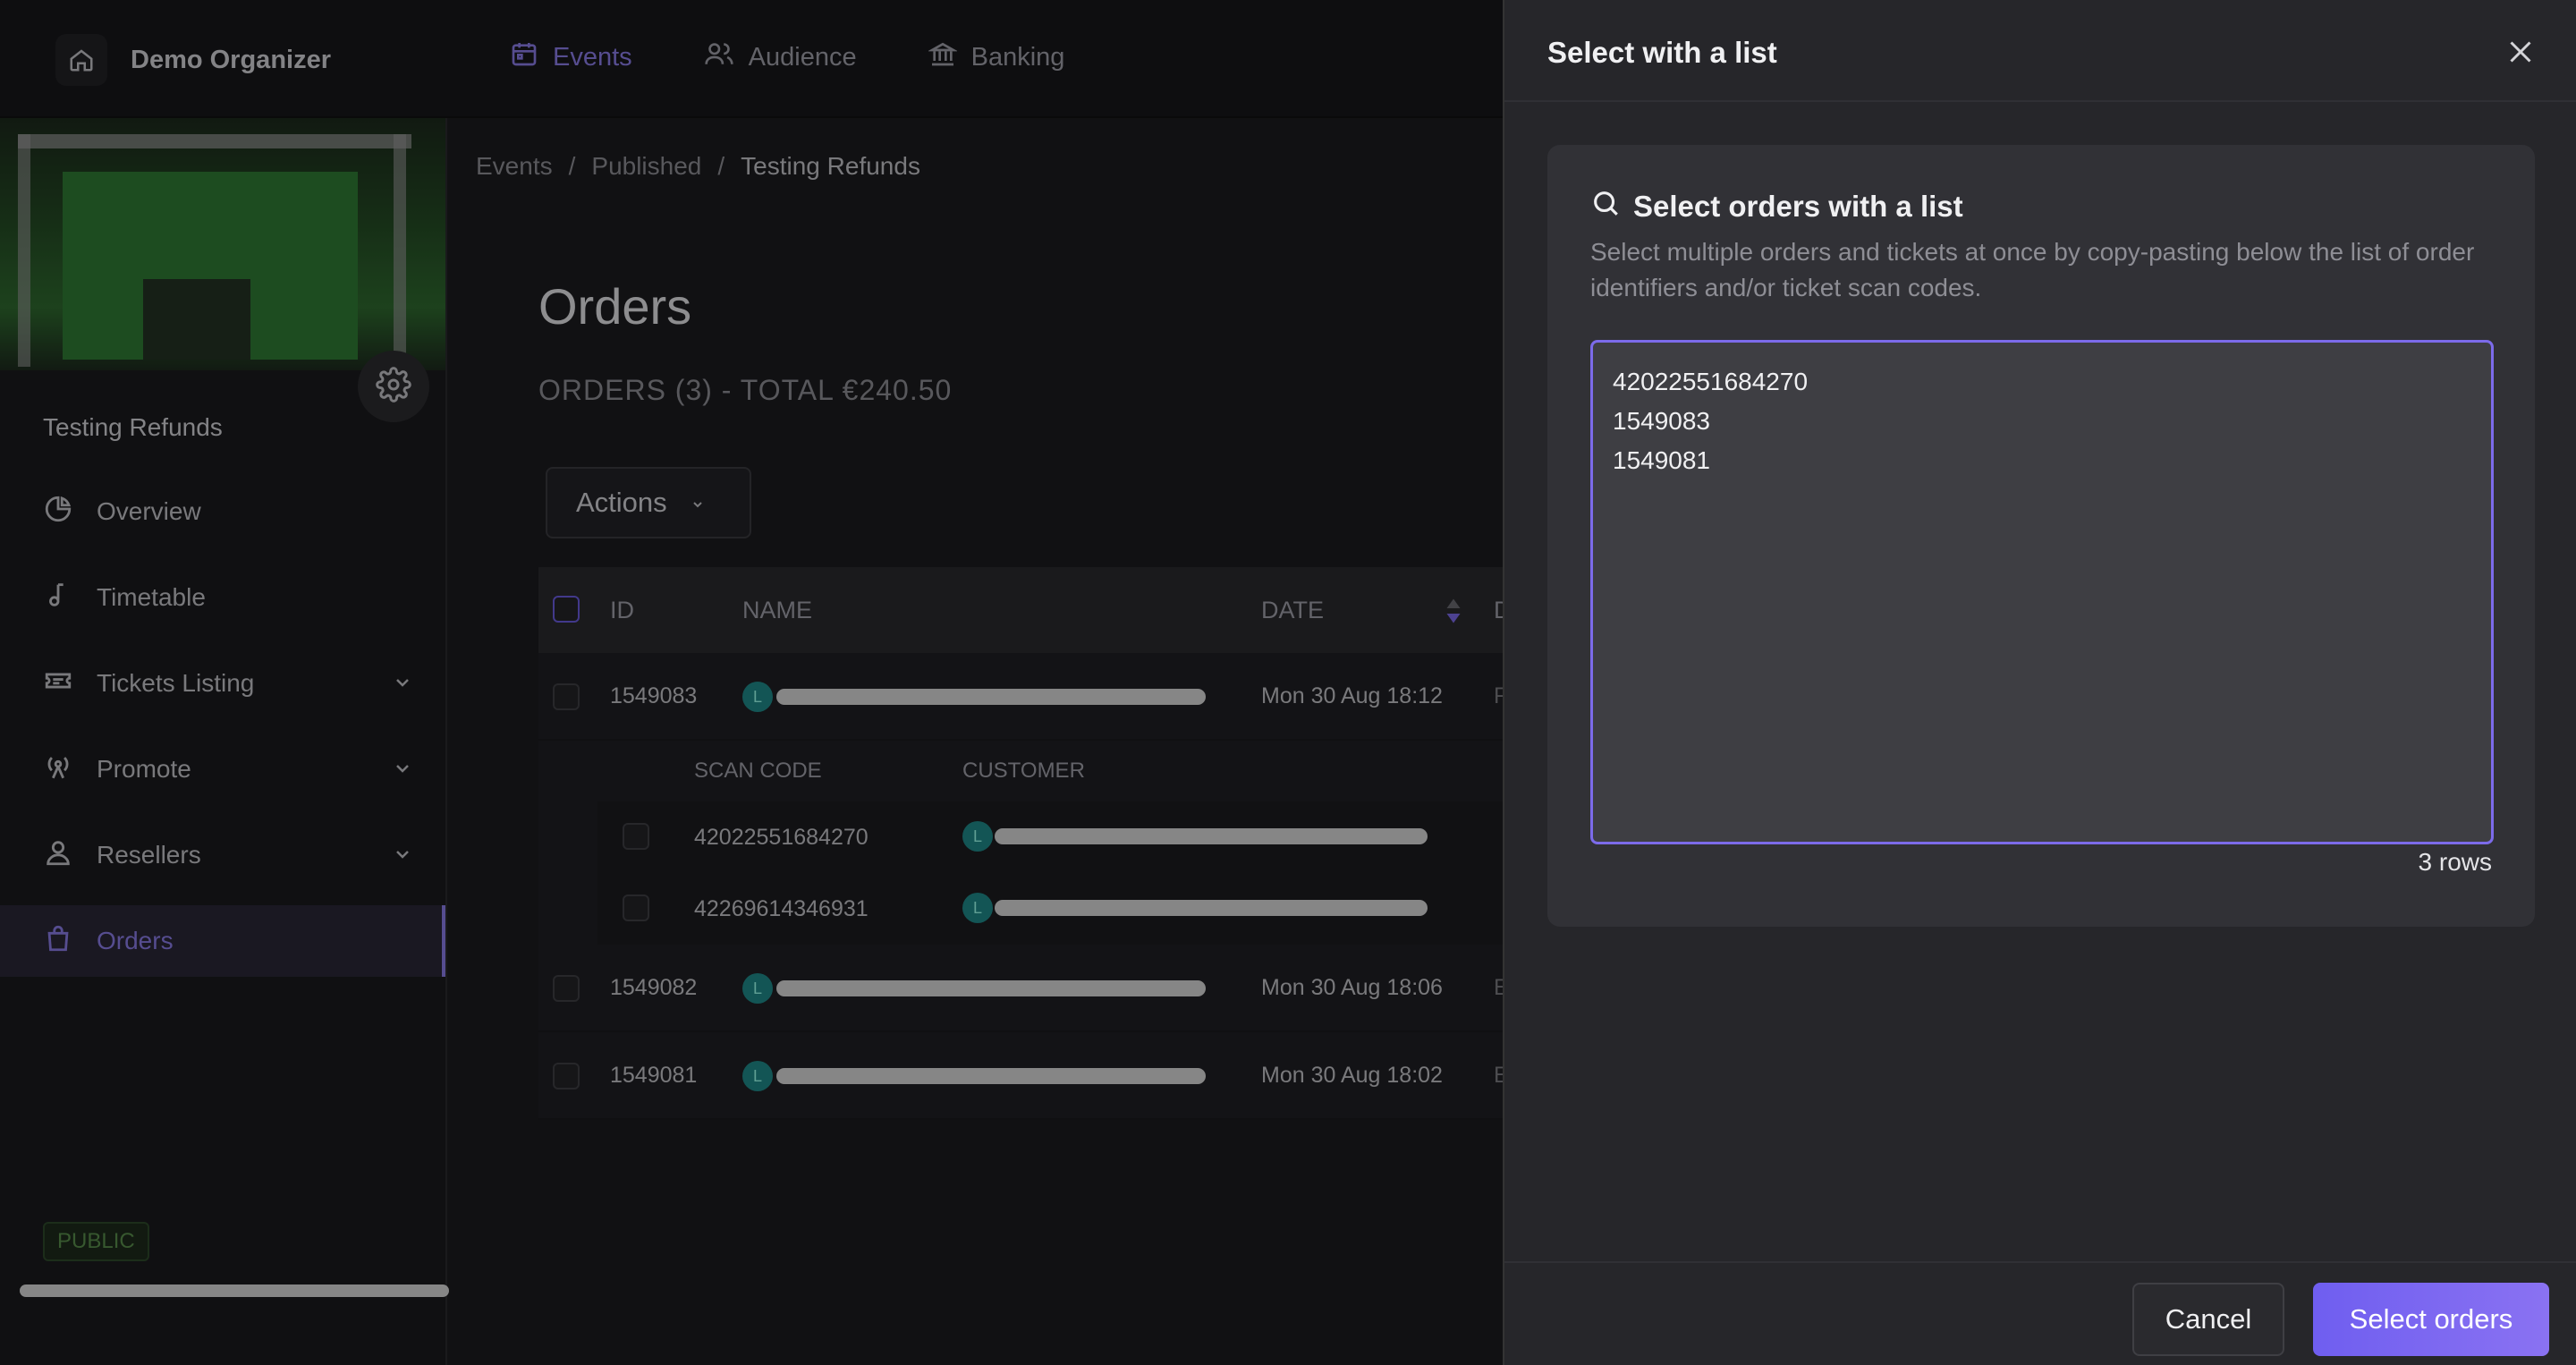  Describe the element at coordinates (1662, 52) in the screenshot. I see `drawer-title: Select with a list` at that location.